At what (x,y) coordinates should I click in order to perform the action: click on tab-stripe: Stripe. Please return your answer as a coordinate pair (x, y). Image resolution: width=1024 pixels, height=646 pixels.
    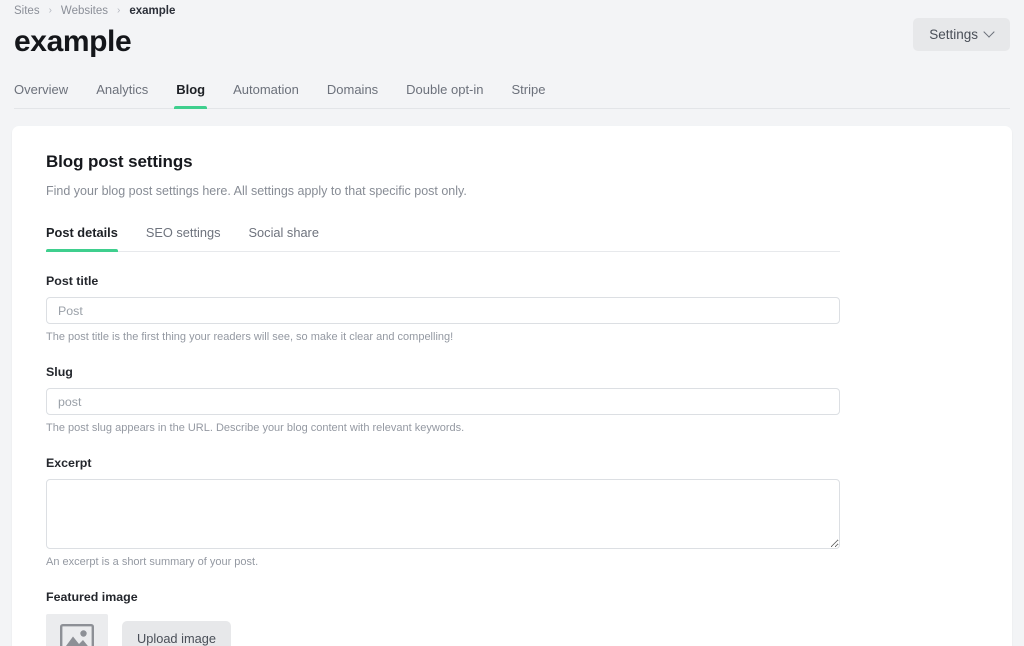
    Looking at the image, I should click on (529, 95).